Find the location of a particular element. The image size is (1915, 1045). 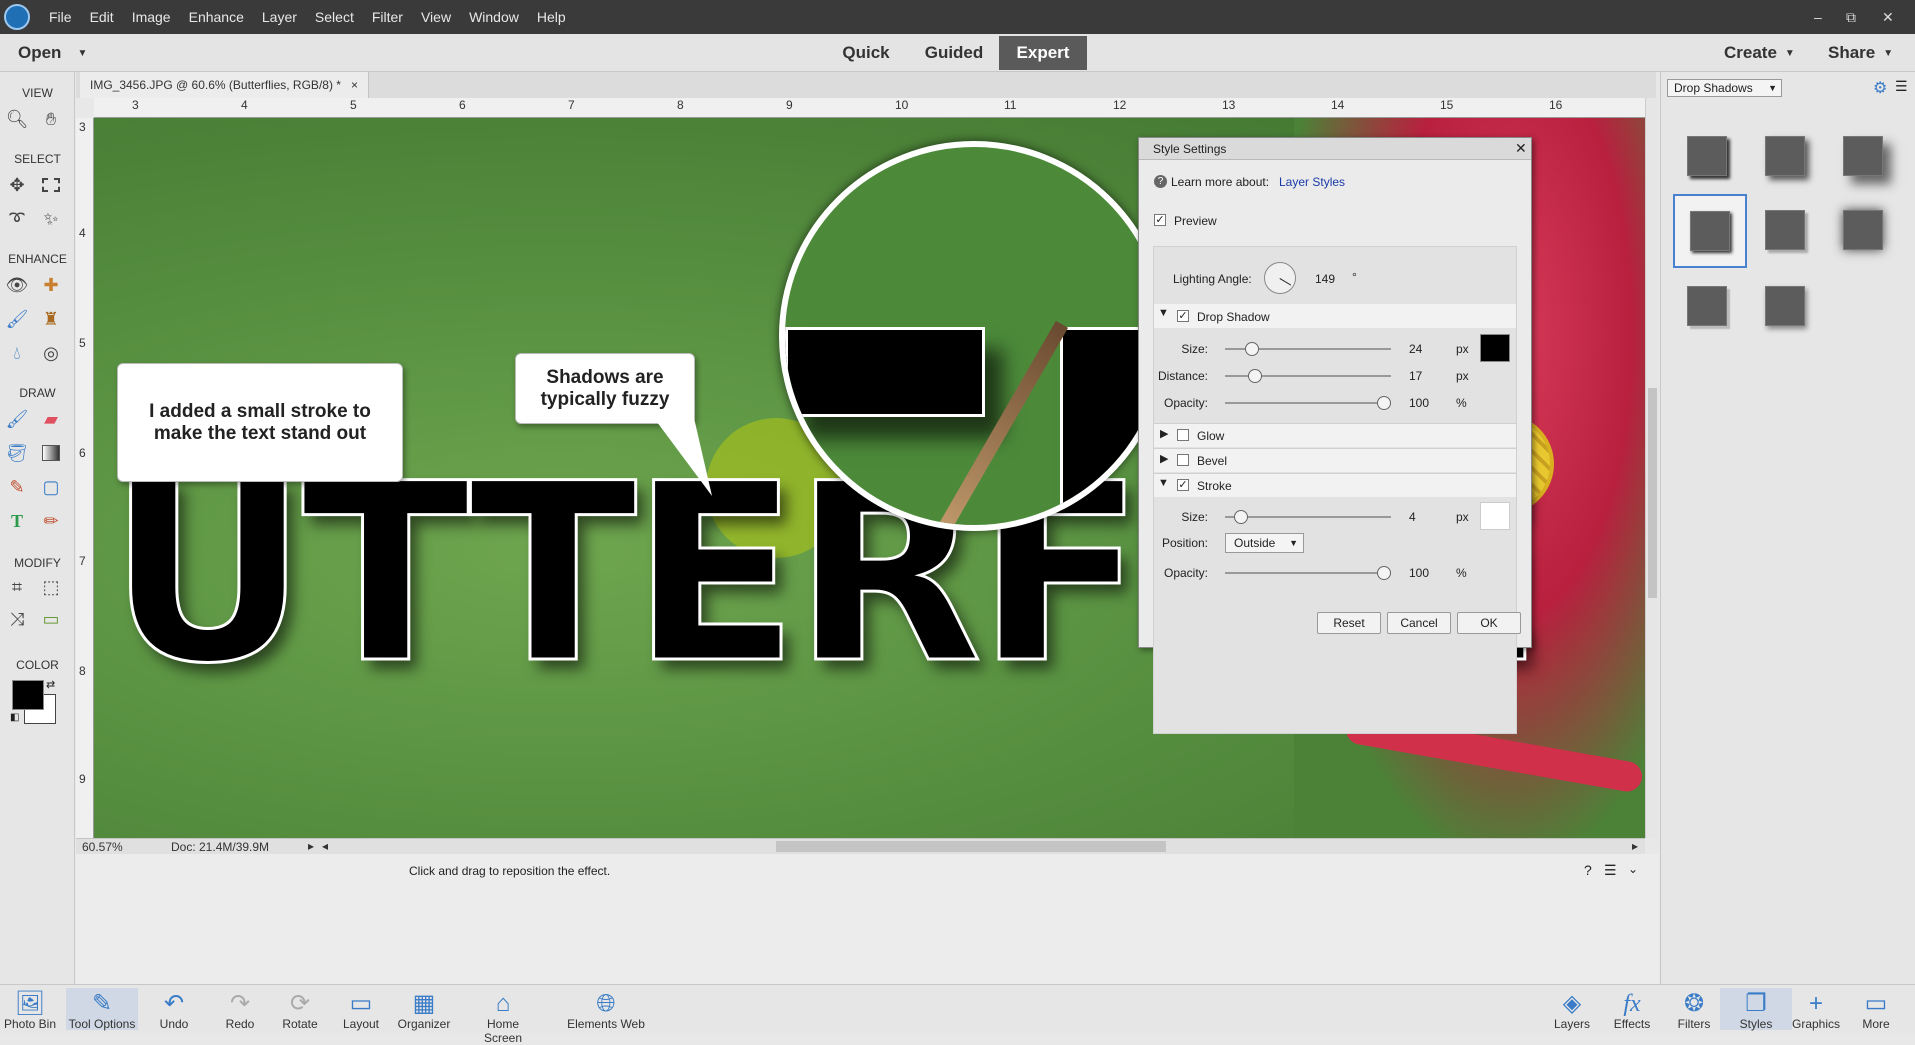

lighting-angle-dial is located at coordinates (1280, 278).